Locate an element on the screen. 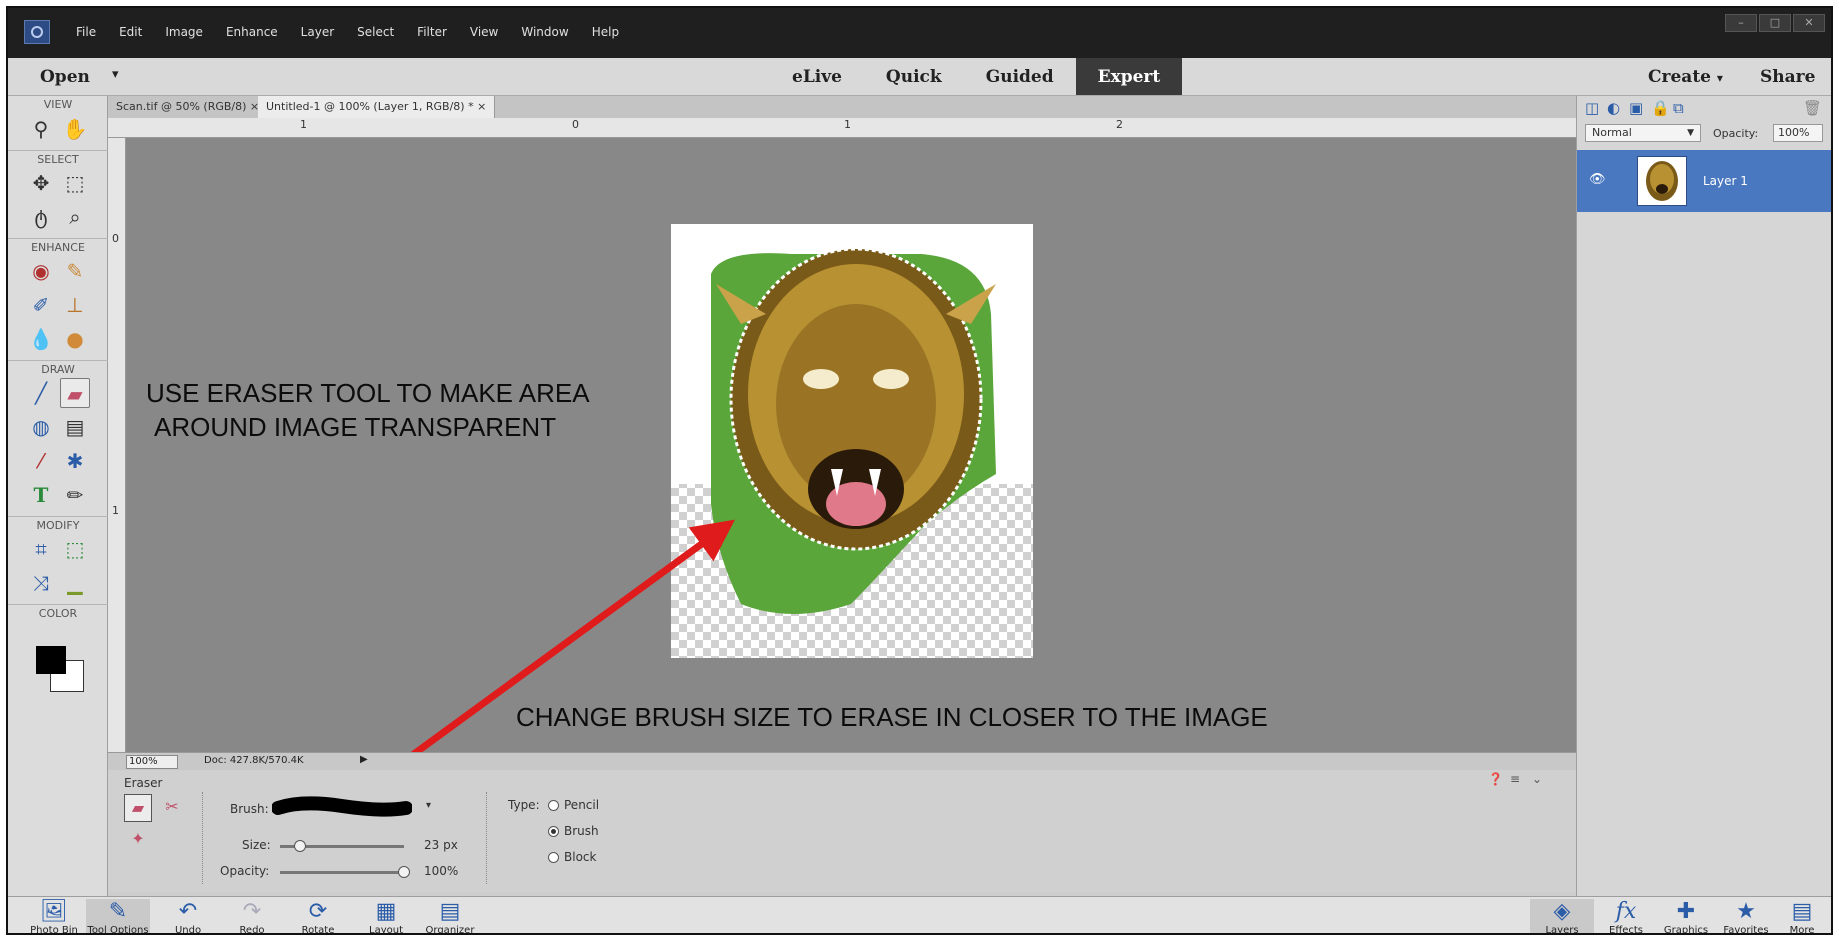 The image size is (1839, 941). healing-brush-tool-icon: ✎ is located at coordinates (75, 271).